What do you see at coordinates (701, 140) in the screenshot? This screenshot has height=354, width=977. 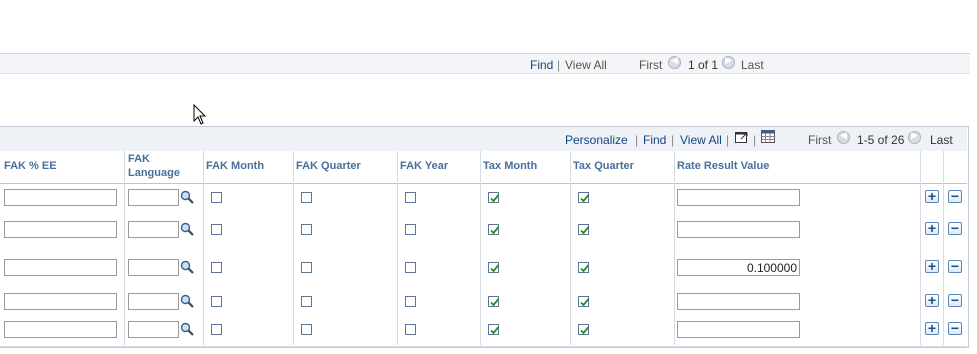 I see `grid-view-all-link: View All` at bounding box center [701, 140].